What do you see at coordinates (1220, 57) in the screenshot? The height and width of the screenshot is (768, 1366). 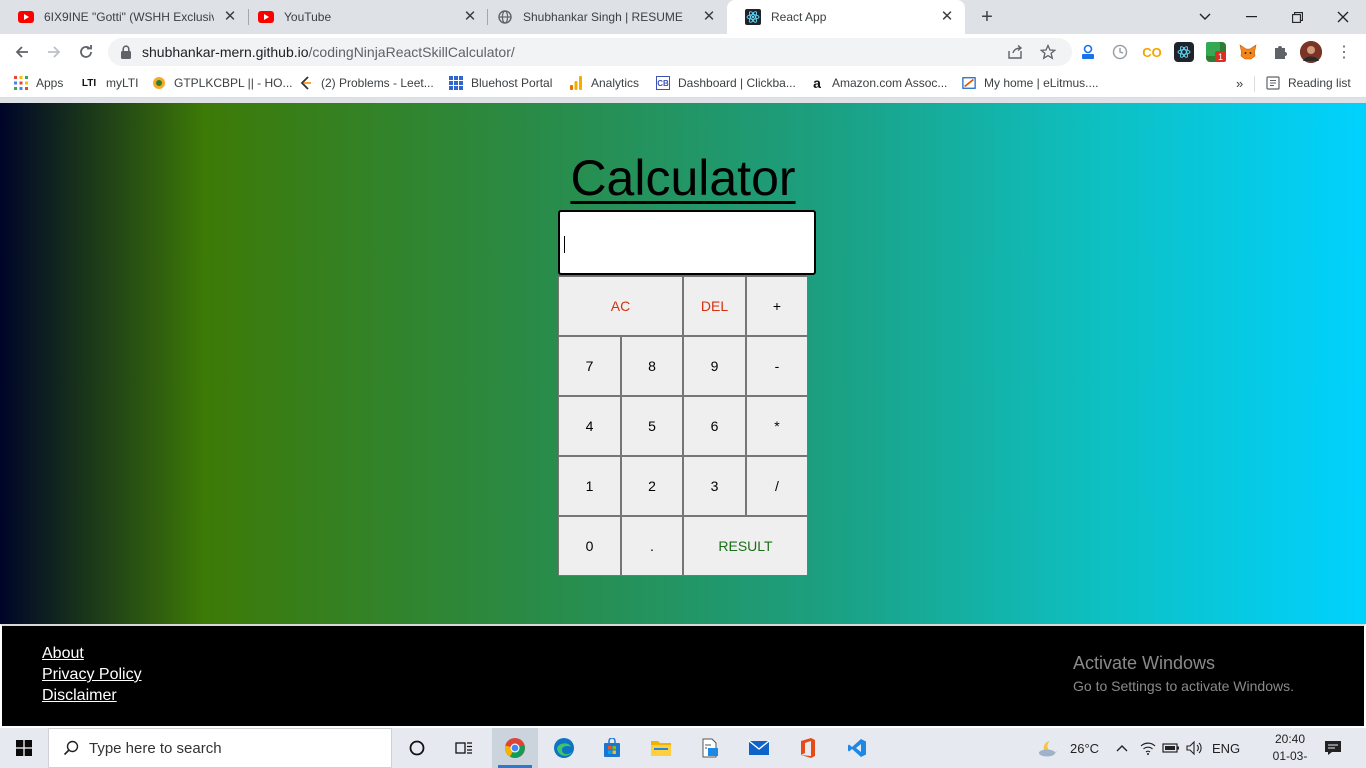 I see `svg-text: 1` at bounding box center [1220, 57].